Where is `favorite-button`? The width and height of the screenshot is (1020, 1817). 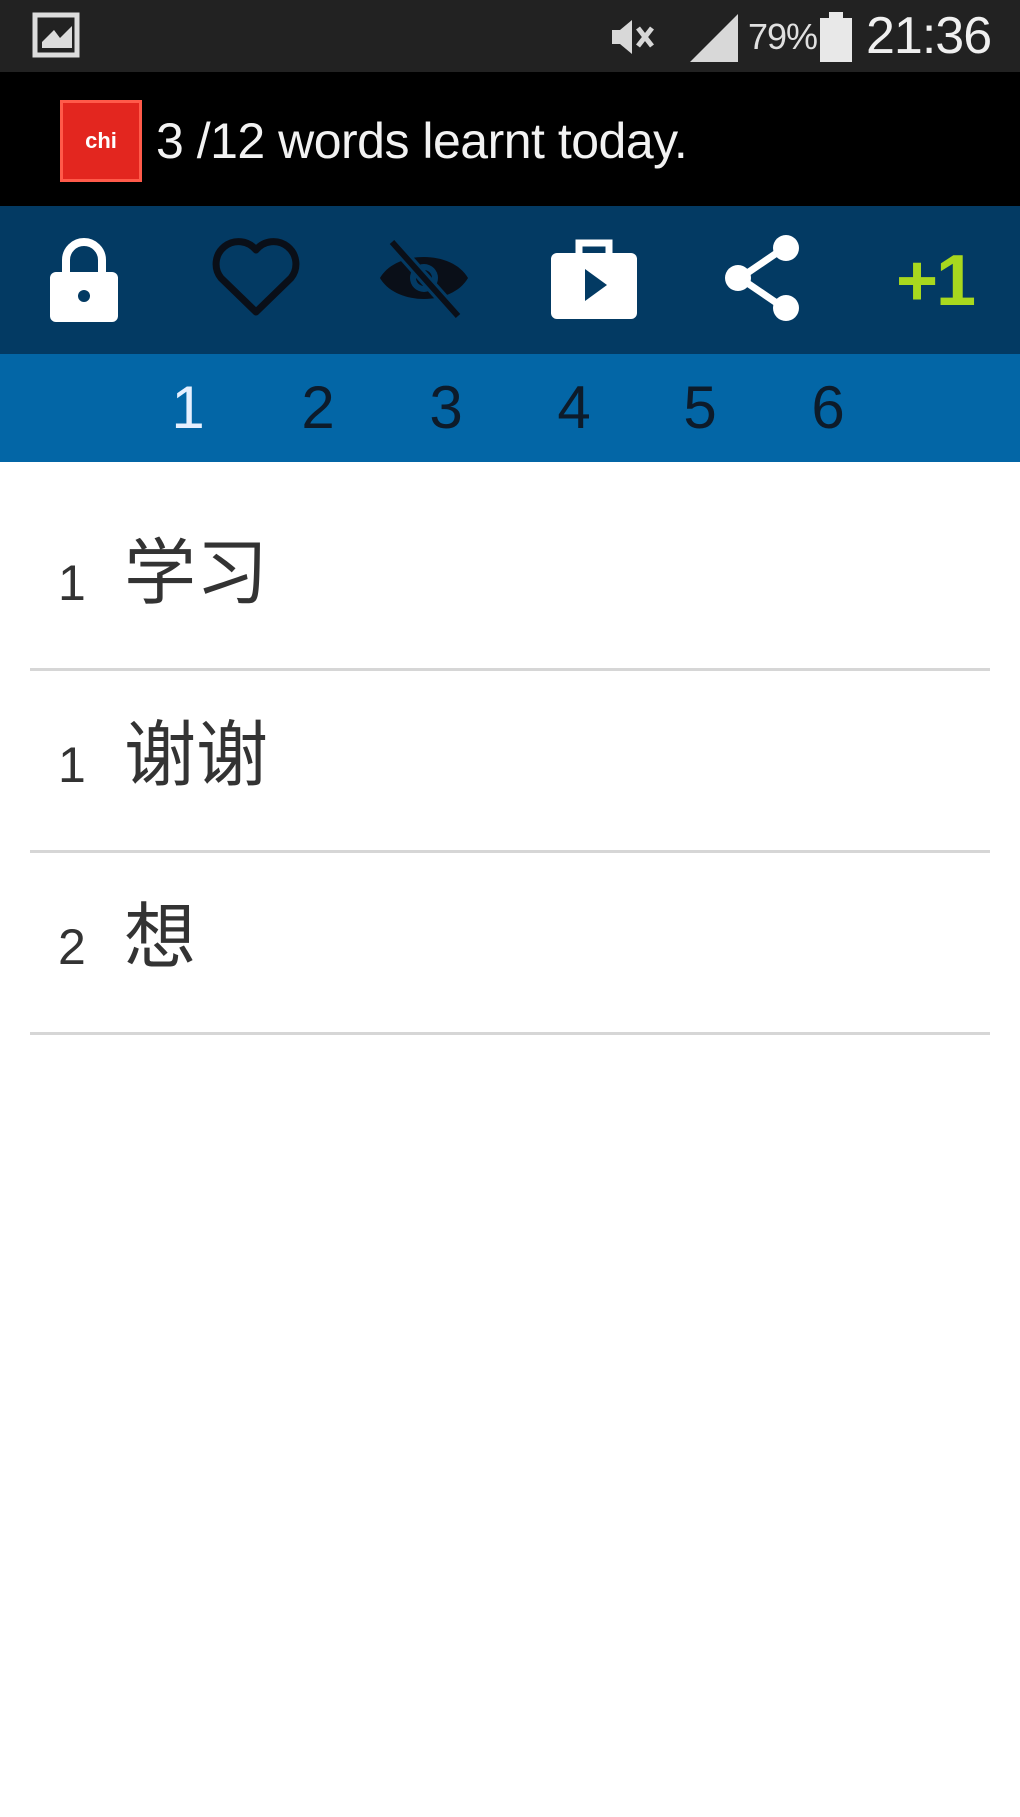
favorite-button is located at coordinates (256, 280).